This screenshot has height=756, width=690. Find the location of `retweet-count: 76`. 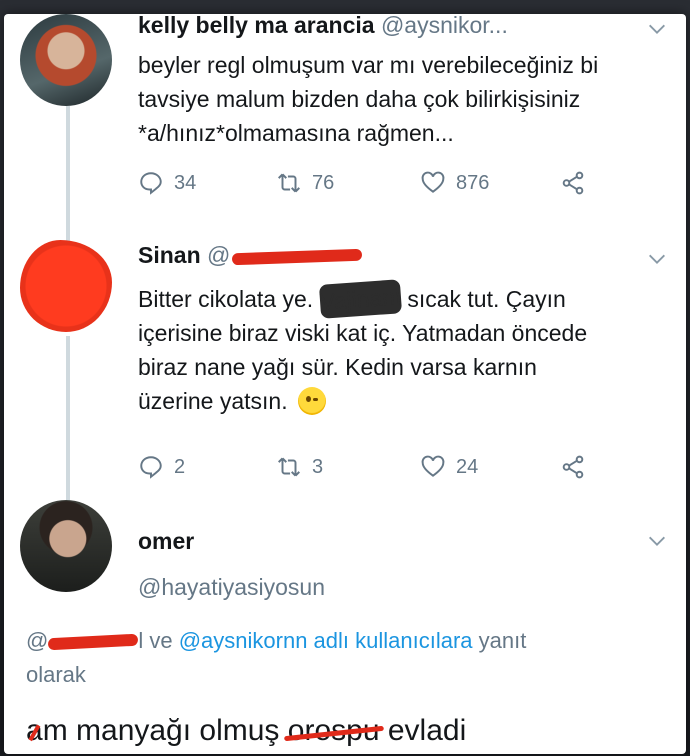

retweet-count: 76 is located at coordinates (323, 182).